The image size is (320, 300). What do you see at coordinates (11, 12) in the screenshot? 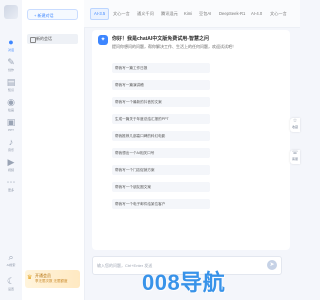
I see `app-logo` at bounding box center [11, 12].